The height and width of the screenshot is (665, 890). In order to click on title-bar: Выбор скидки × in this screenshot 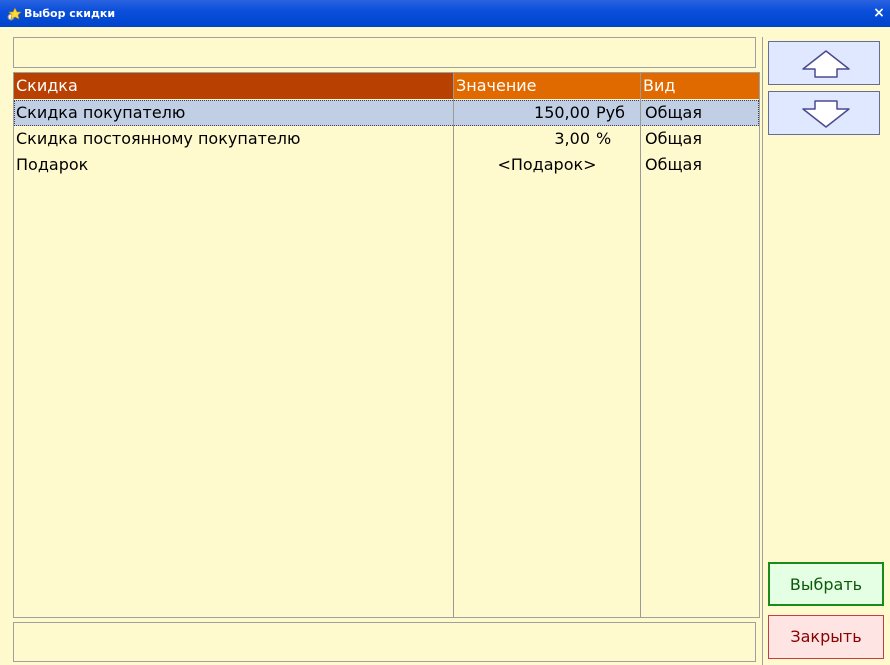, I will do `click(445, 13)`.